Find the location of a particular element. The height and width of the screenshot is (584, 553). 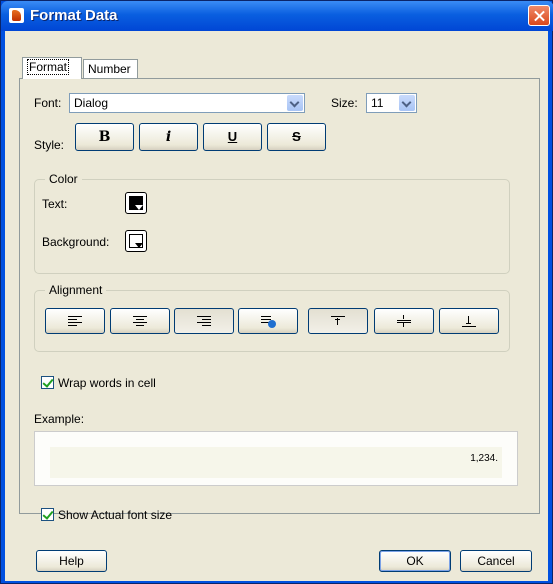

title-bar: Format Data is located at coordinates (277, 16).